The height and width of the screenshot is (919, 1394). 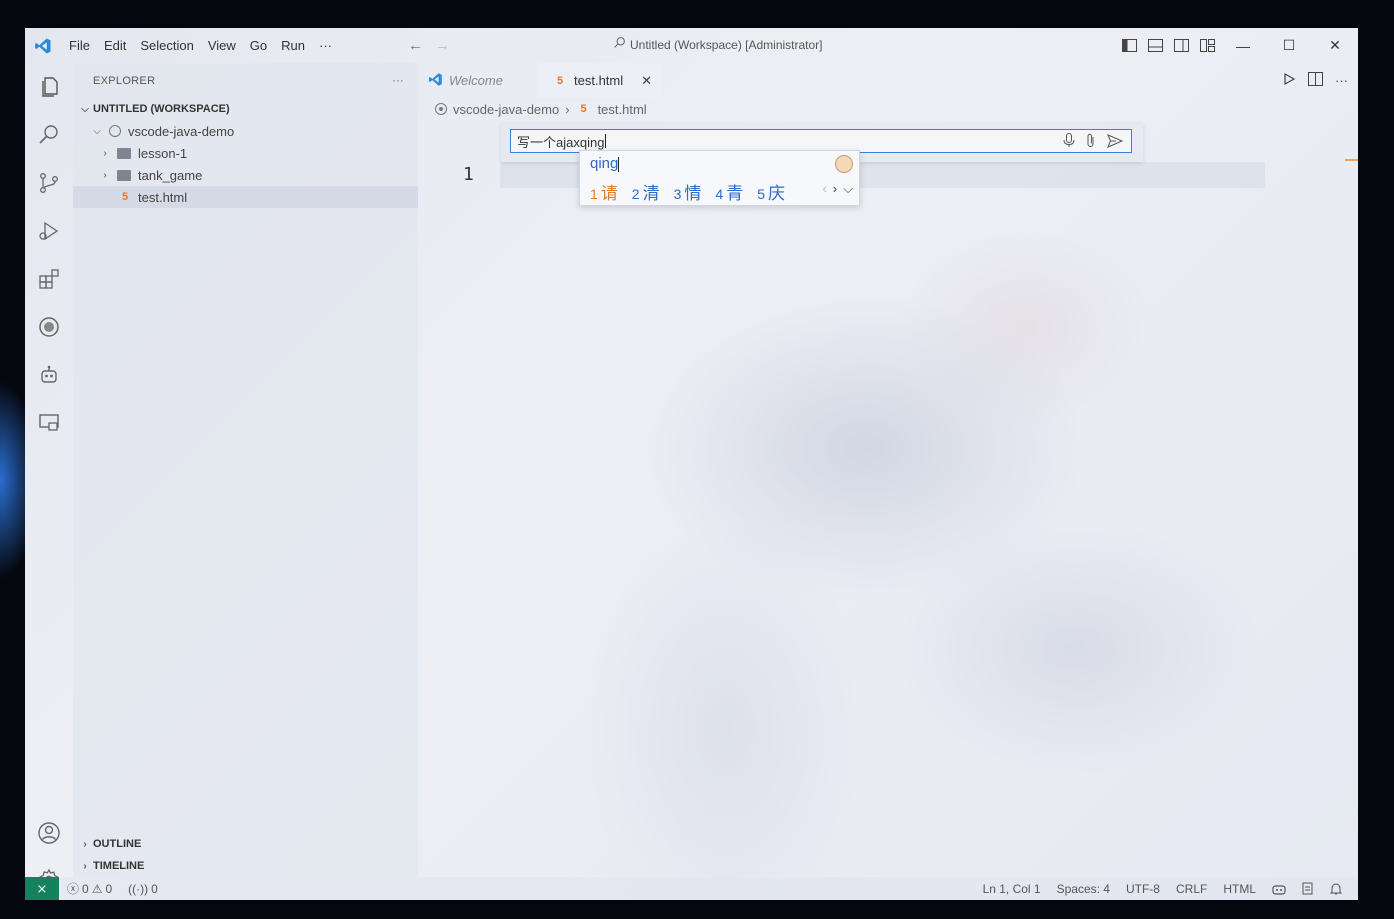 I want to click on ime-composition: qing, so click(x=605, y=163).